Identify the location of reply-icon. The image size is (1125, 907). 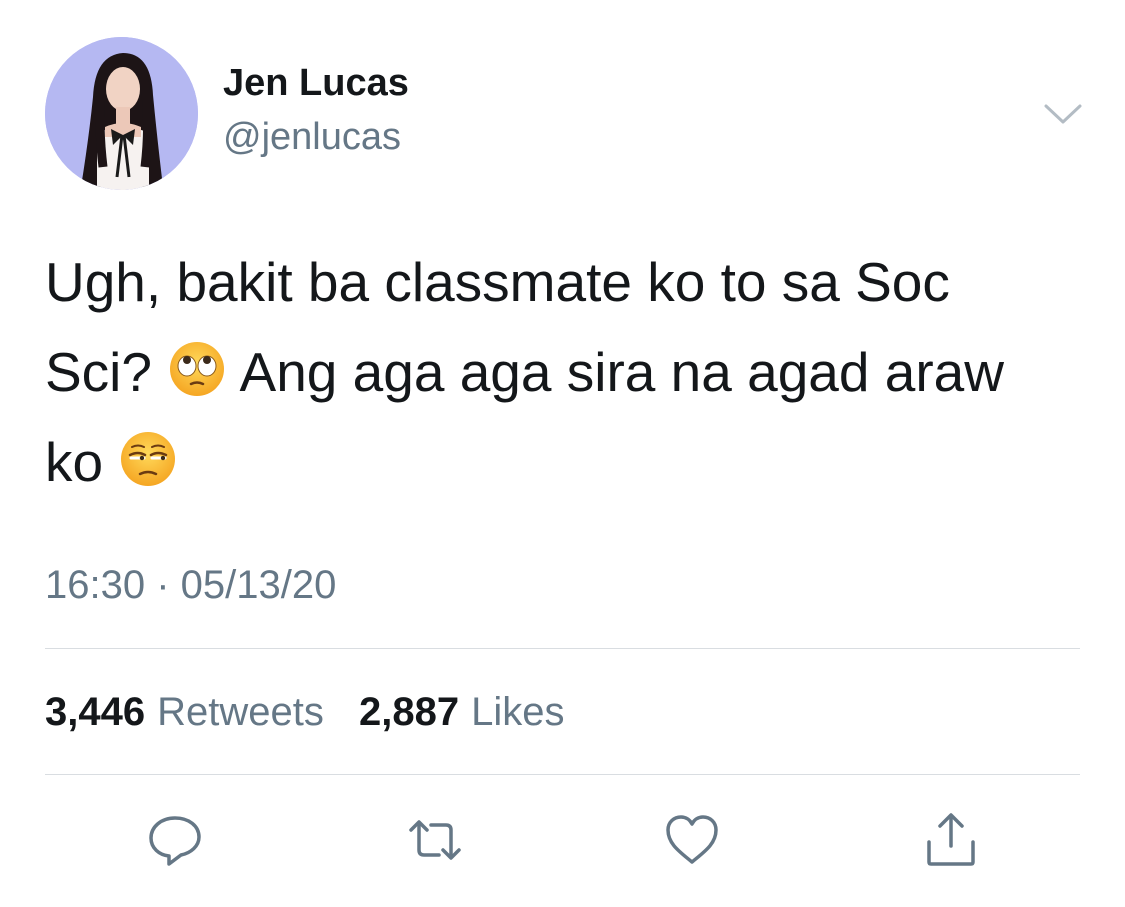
(175, 841).